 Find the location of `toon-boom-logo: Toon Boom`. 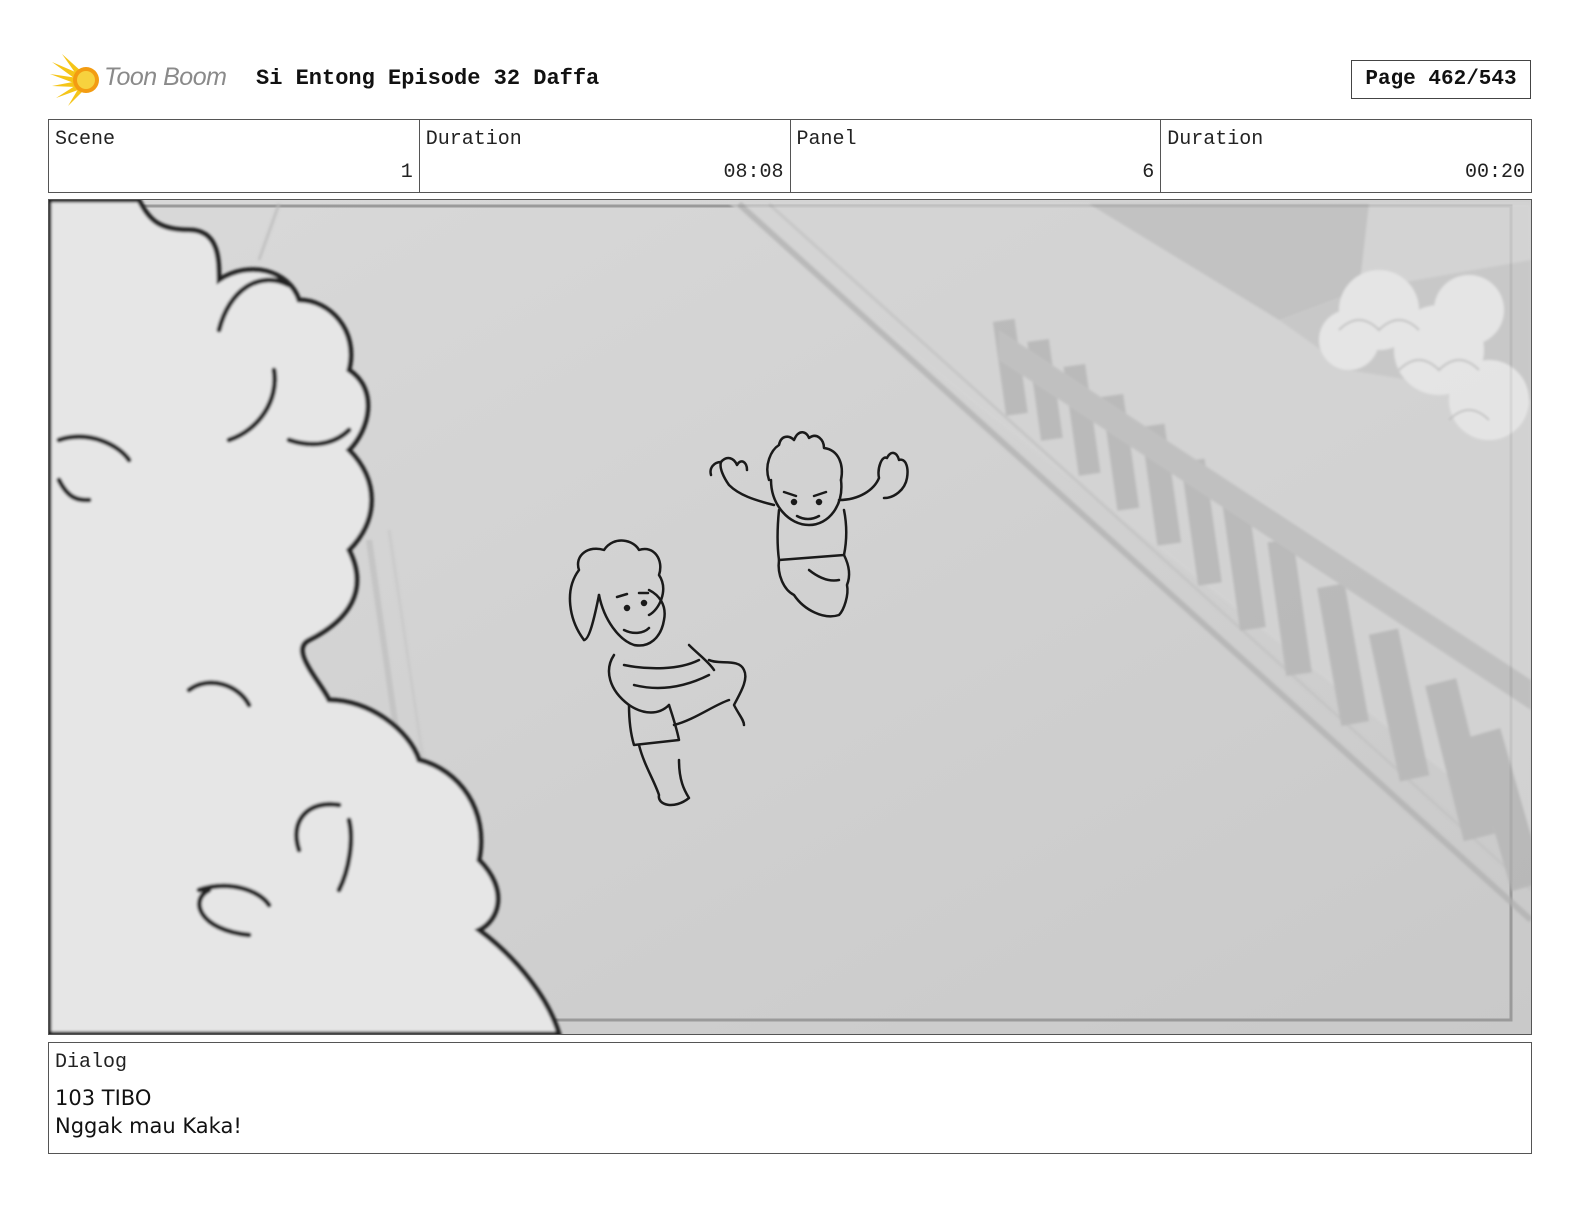

toon-boom-logo: Toon Boom is located at coordinates (145, 80).